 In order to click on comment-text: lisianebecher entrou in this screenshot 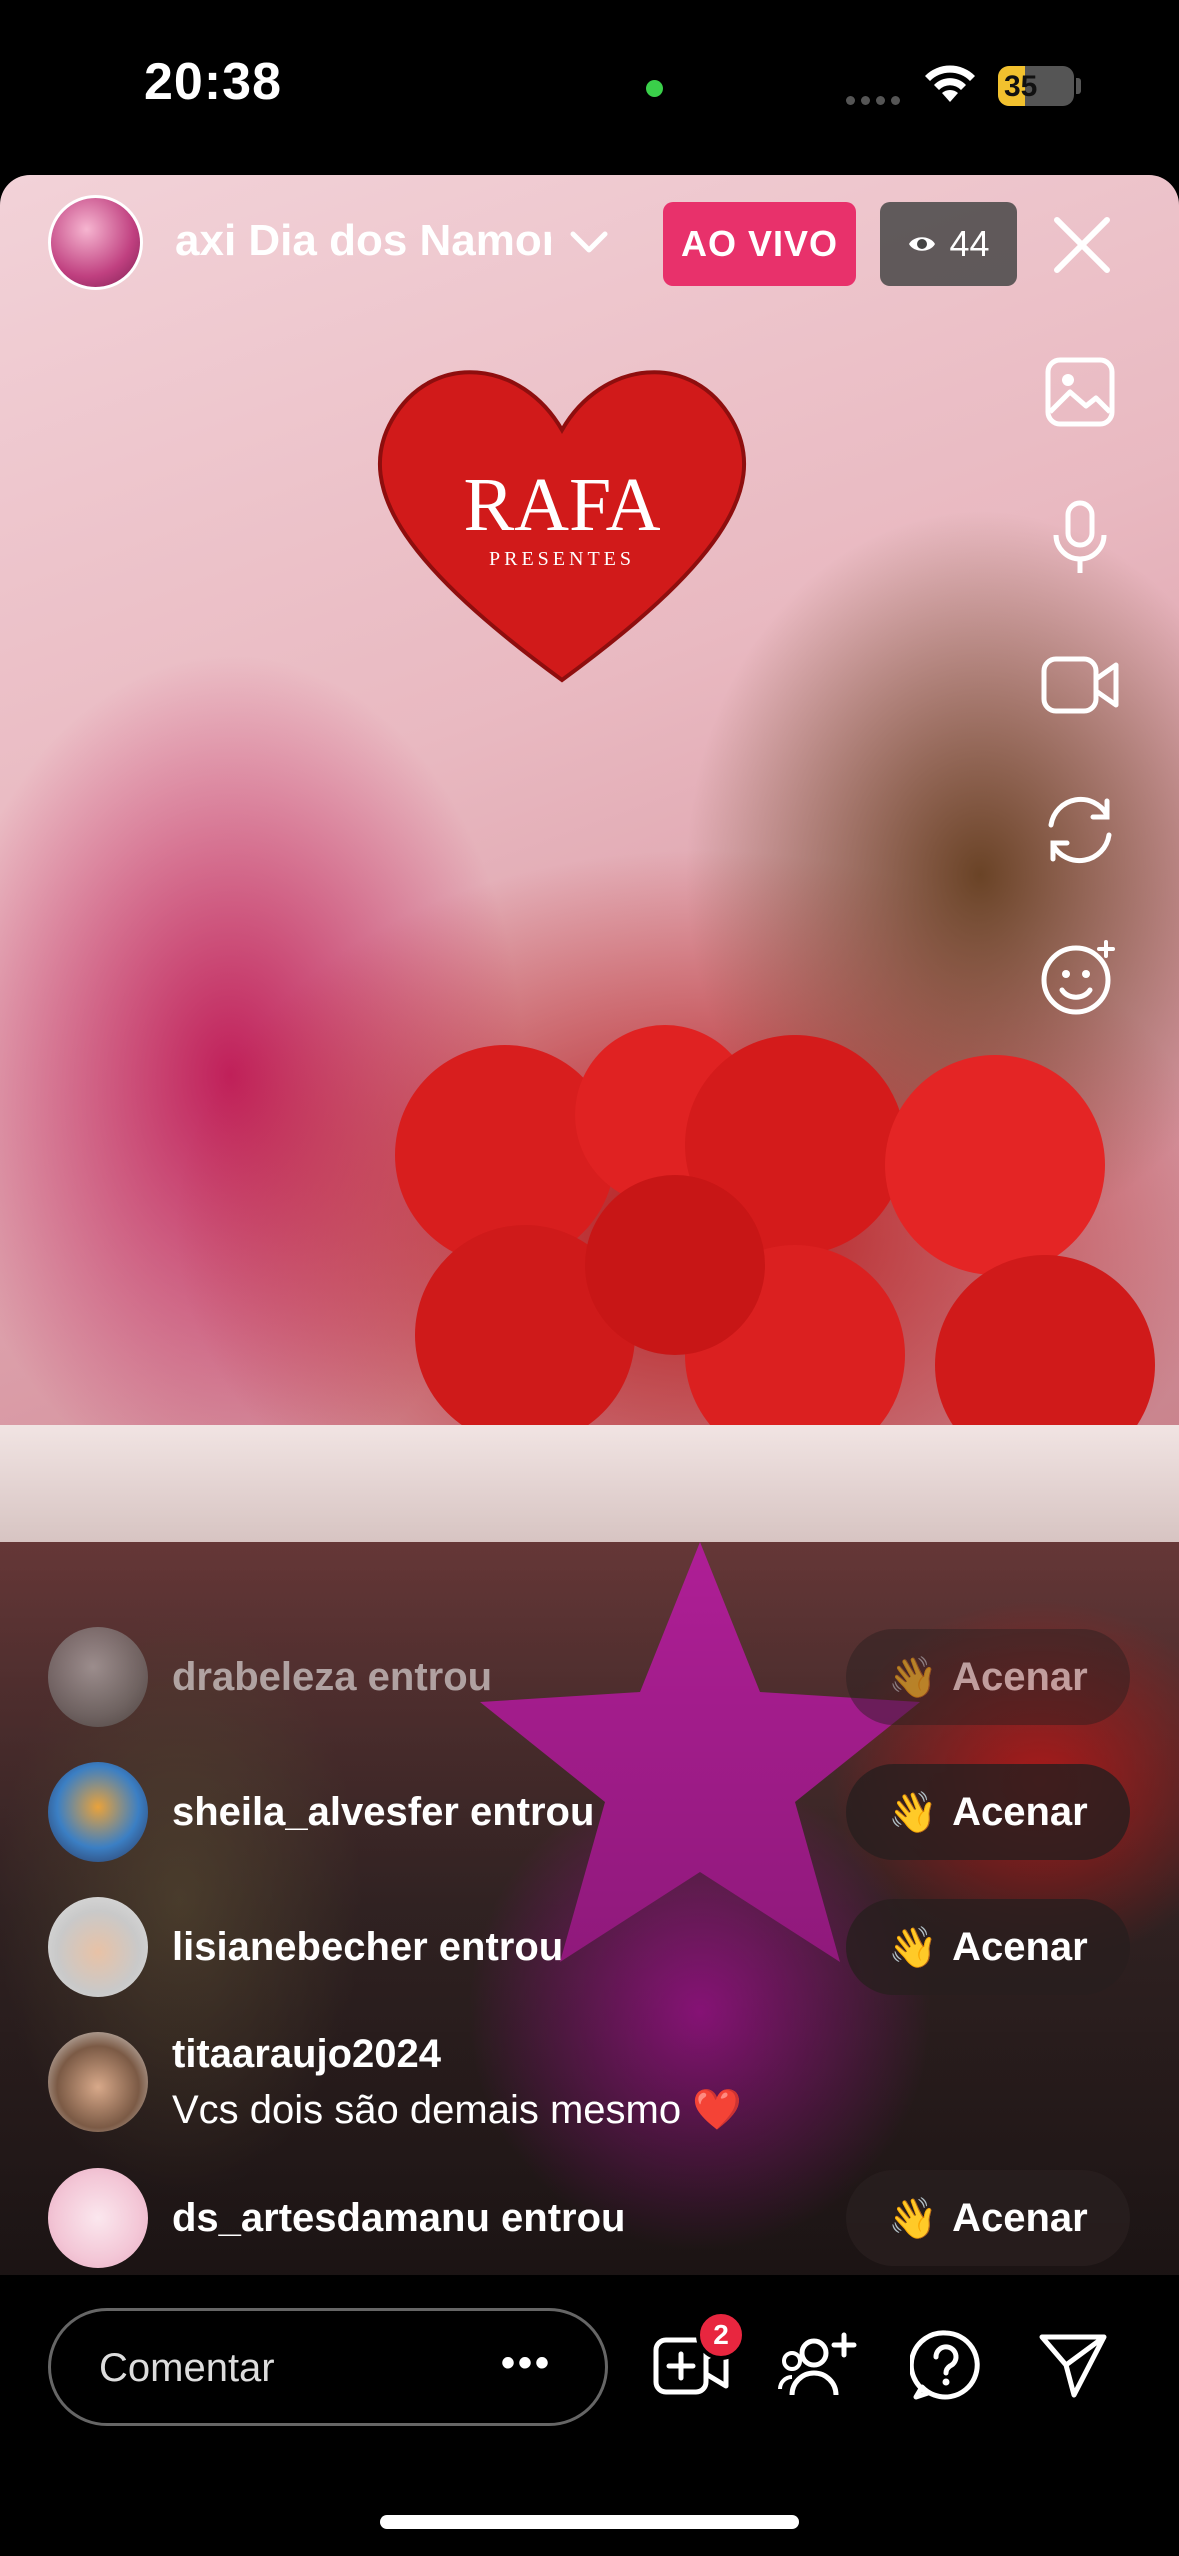, I will do `click(368, 1947)`.